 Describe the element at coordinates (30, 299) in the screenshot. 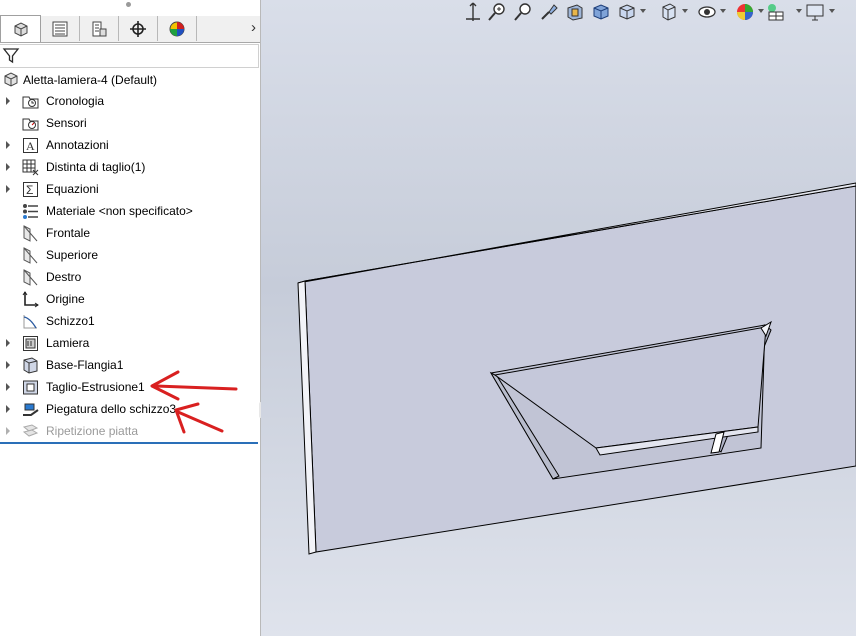

I see `origin-icon` at that location.